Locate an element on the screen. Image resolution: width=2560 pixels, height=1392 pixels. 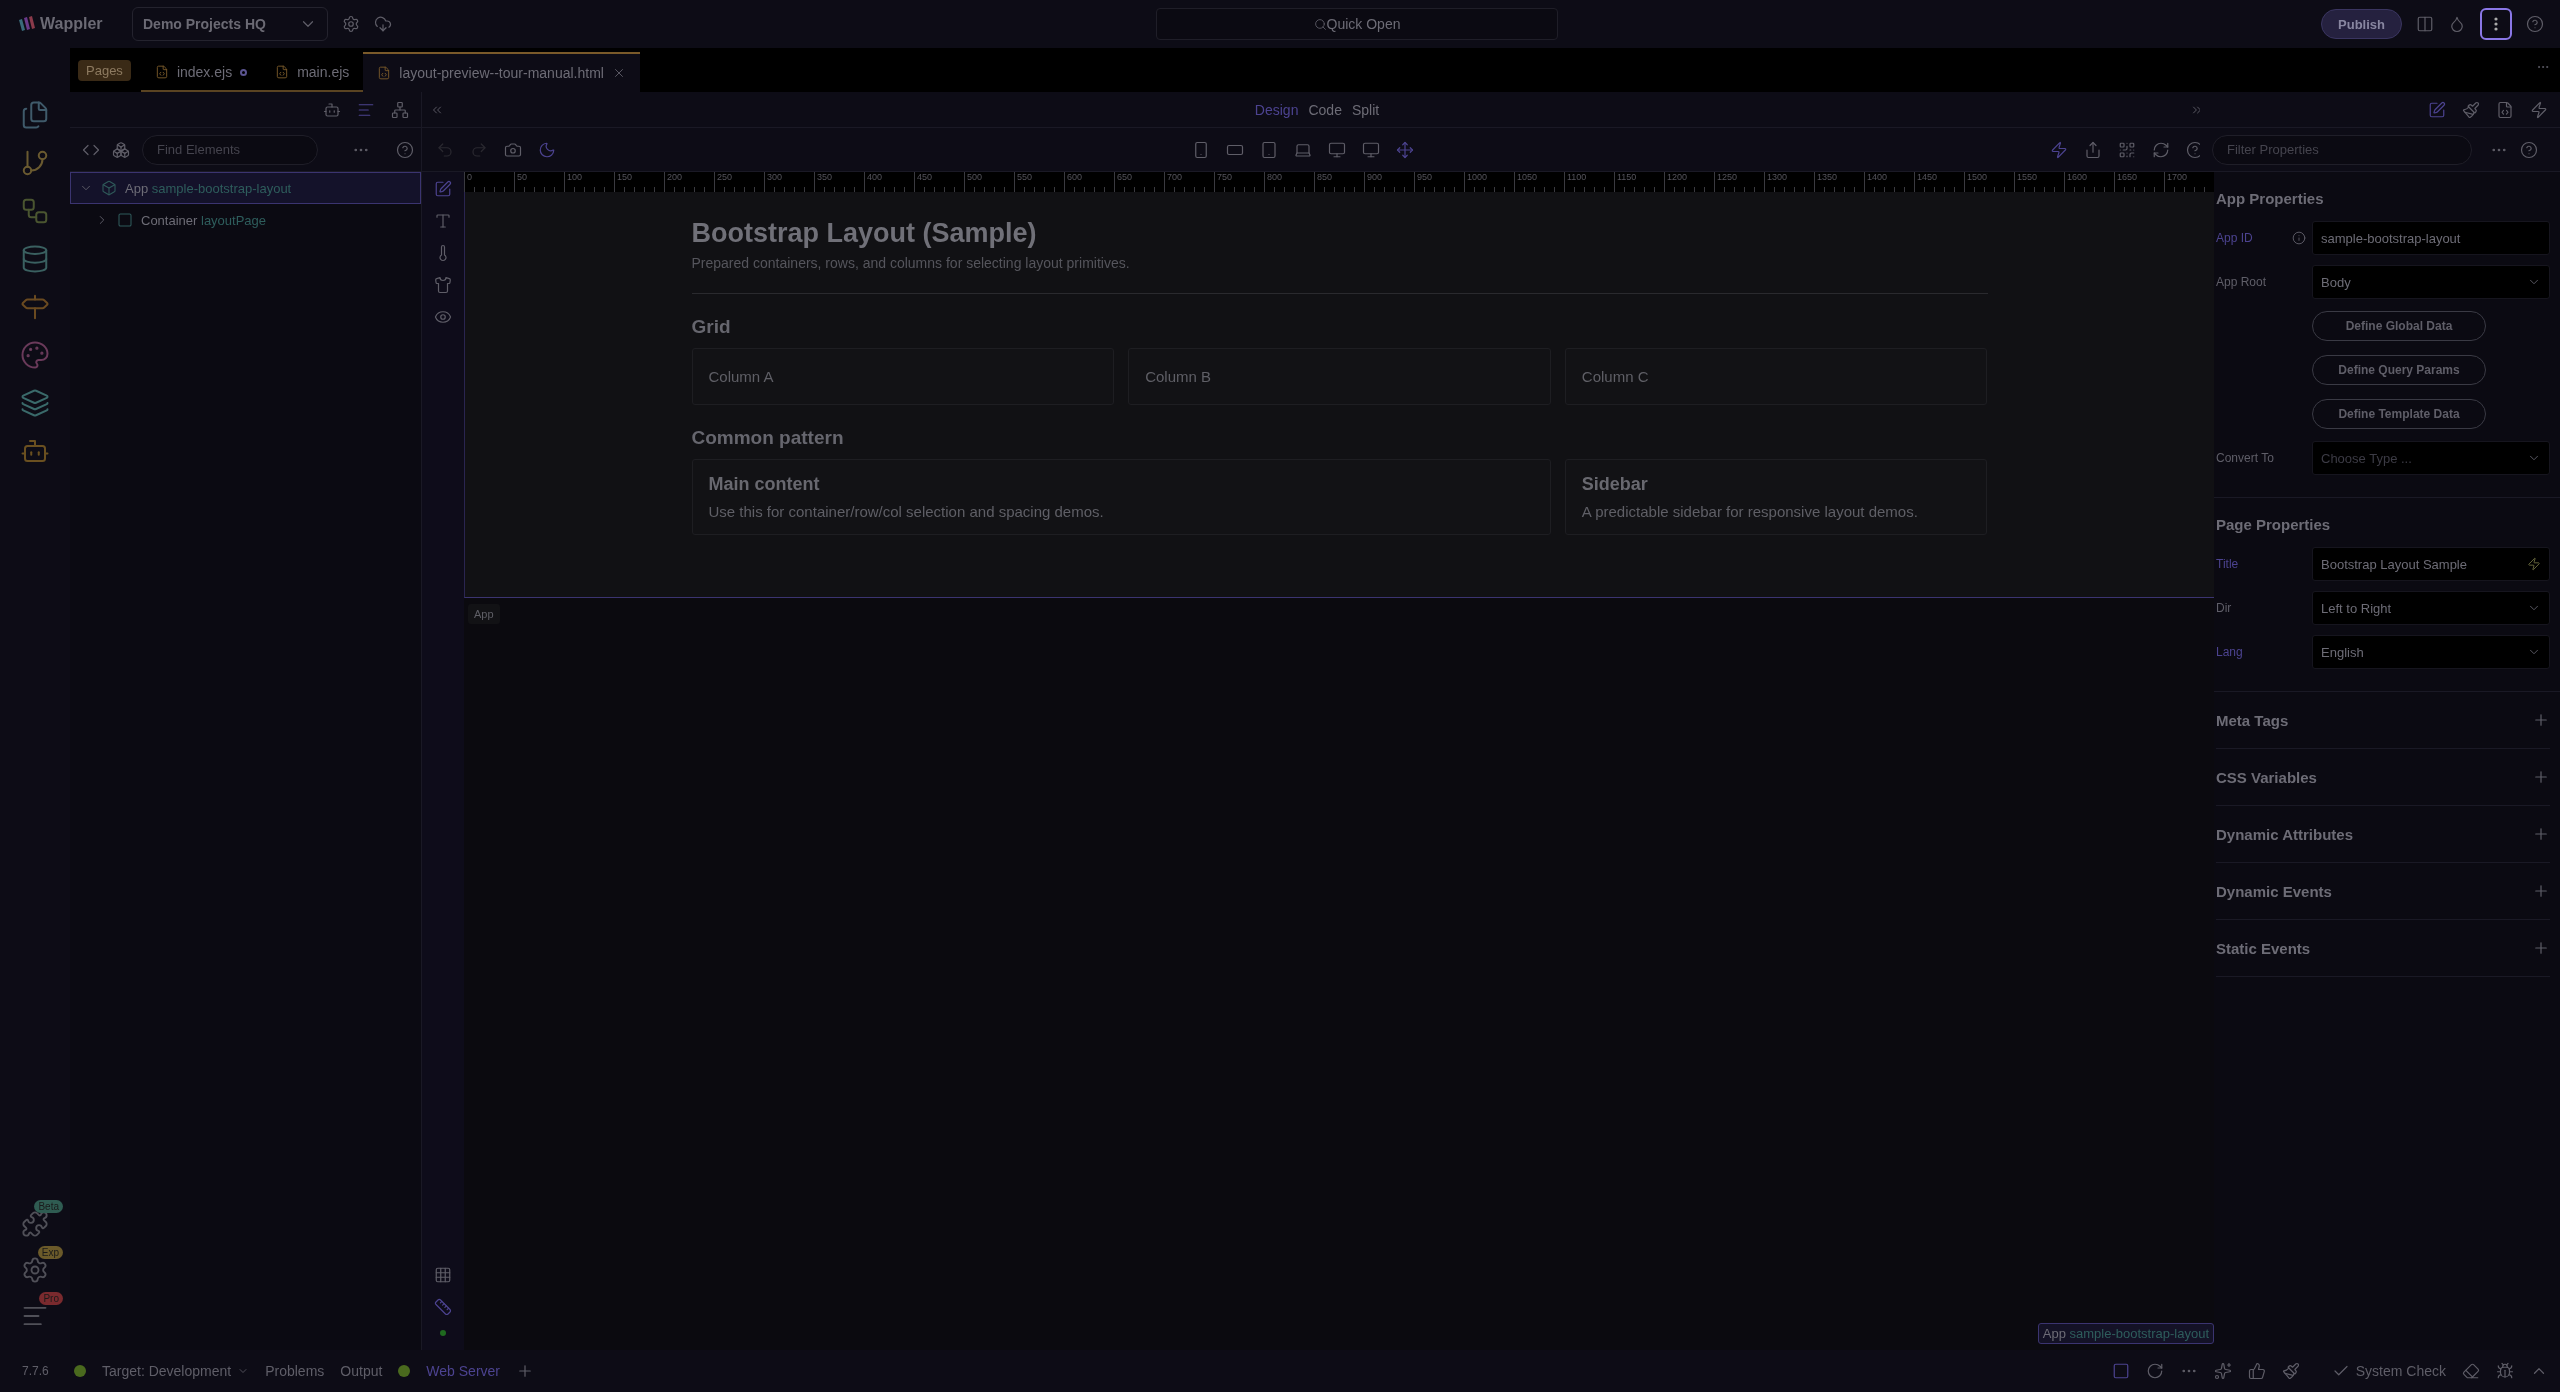
target-dropdown: Target: Development is located at coordinates (176, 1371).